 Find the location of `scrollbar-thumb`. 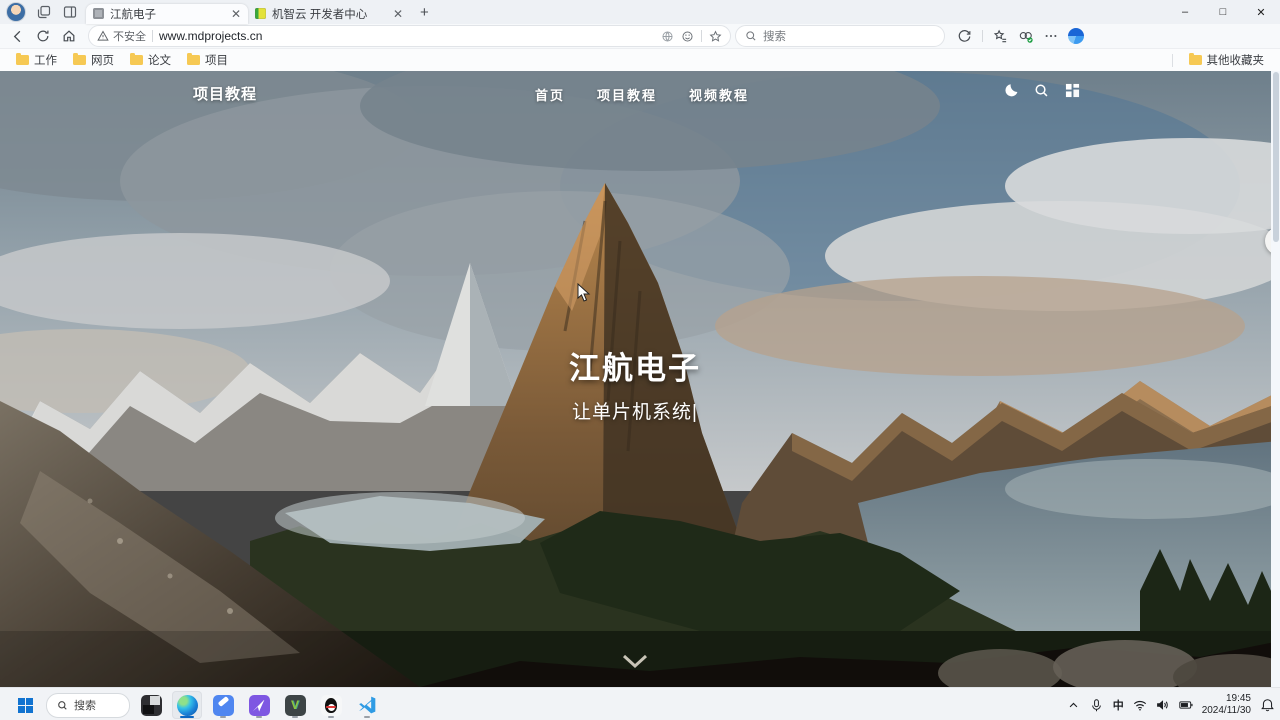

scrollbar-thumb is located at coordinates (1275, 157).